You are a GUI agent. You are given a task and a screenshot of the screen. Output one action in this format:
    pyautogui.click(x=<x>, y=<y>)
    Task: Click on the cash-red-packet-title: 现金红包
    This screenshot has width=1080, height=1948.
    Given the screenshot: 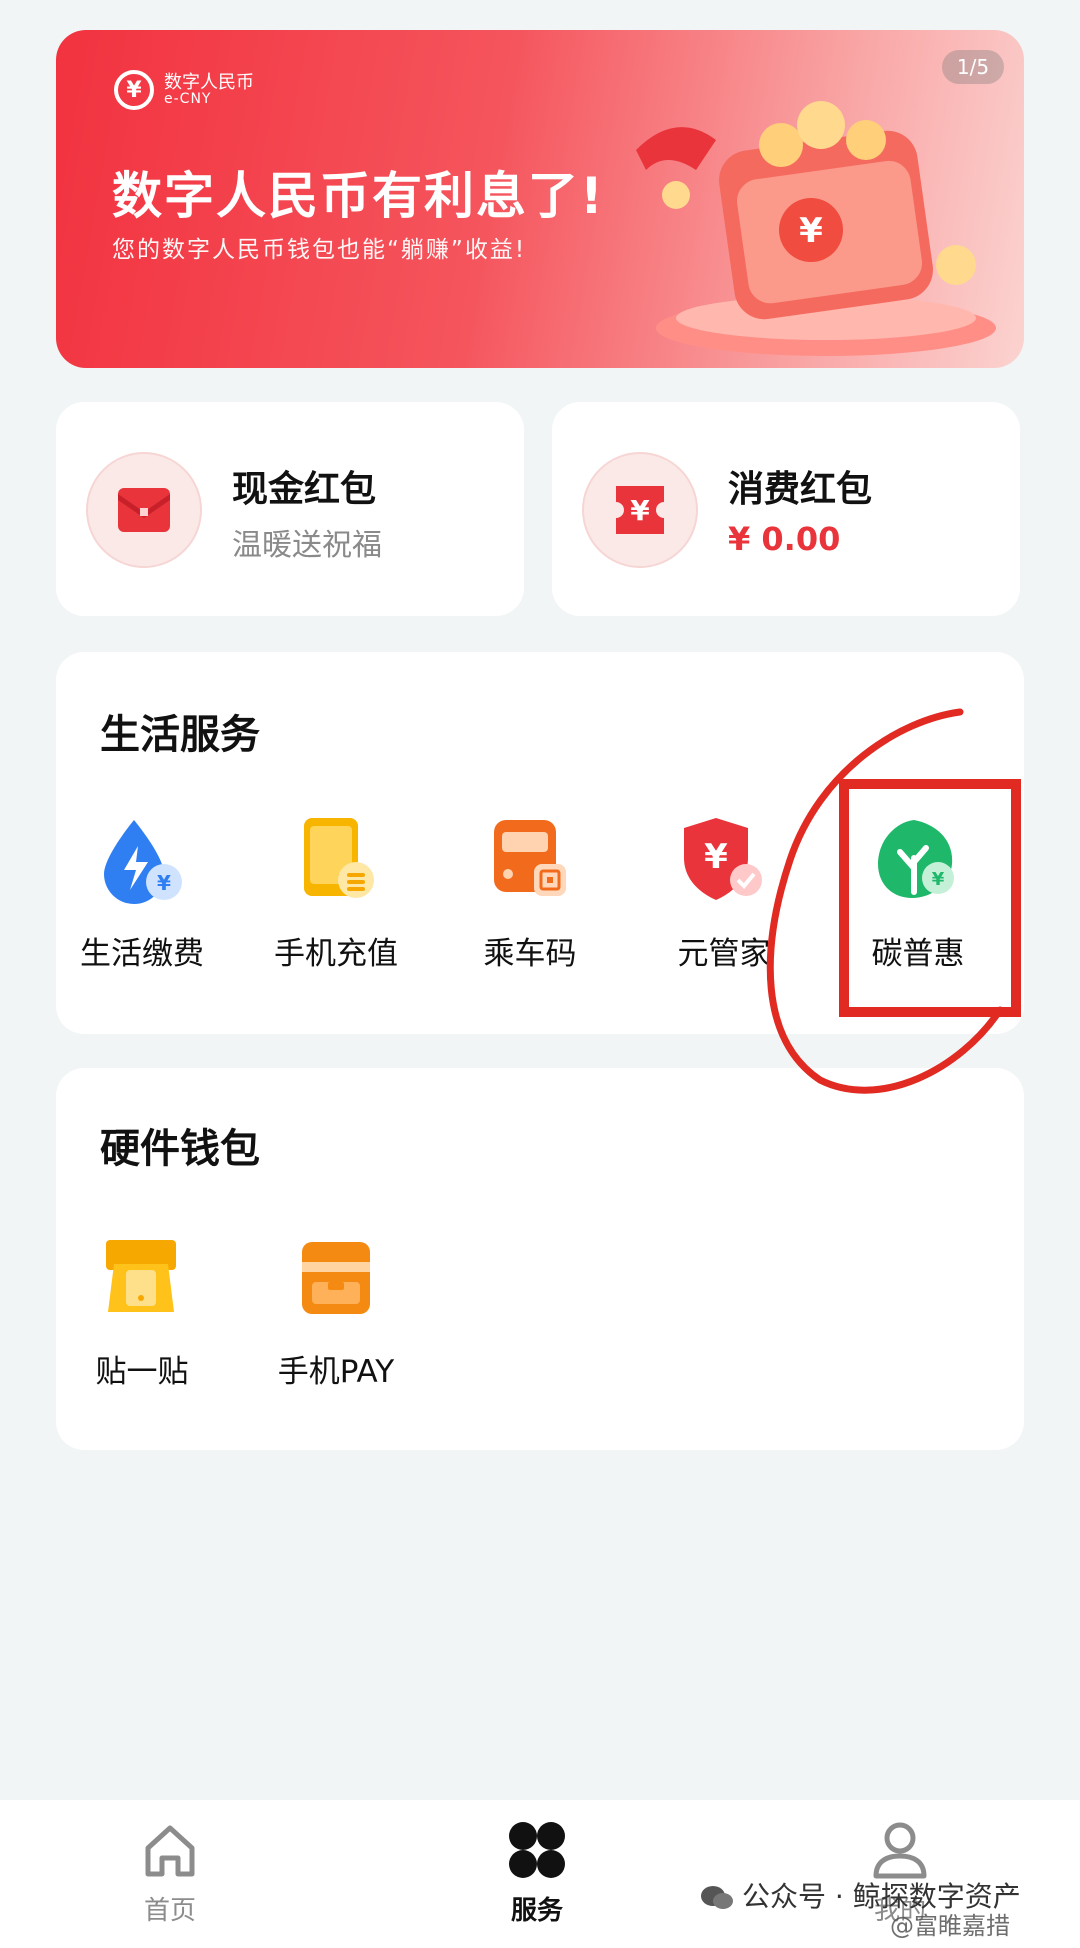 What is the action you would take?
    pyautogui.click(x=304, y=489)
    